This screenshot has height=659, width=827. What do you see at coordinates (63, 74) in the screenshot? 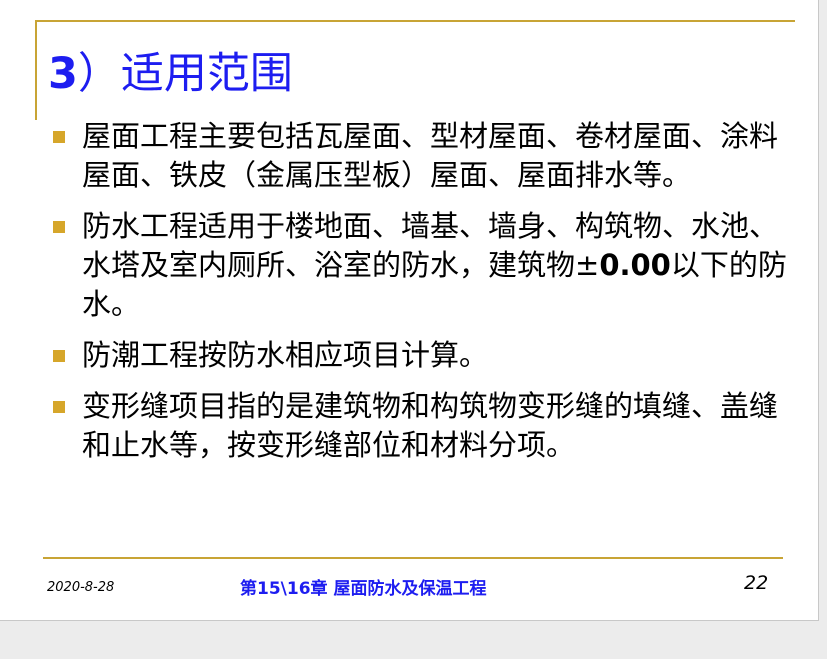
I see `title-number: 3` at bounding box center [63, 74].